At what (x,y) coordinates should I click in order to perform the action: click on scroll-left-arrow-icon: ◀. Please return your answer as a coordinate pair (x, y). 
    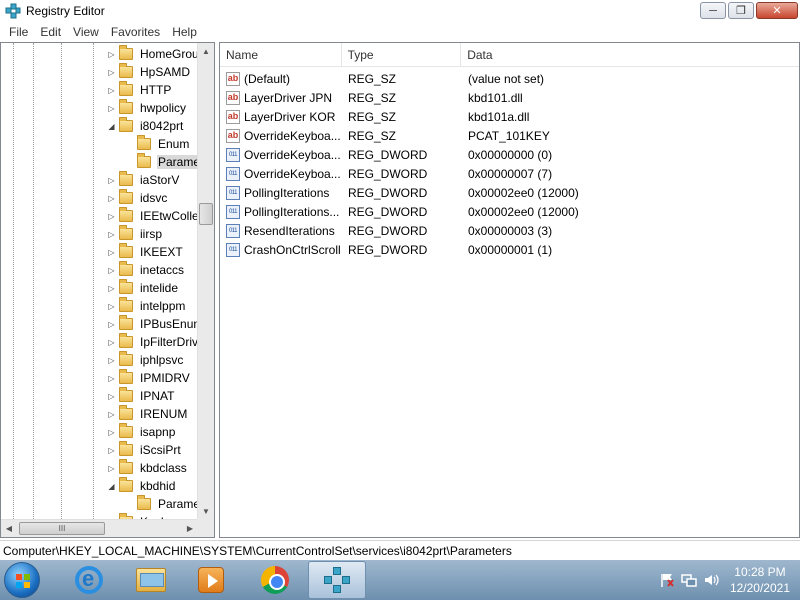
    Looking at the image, I should click on (9, 528).